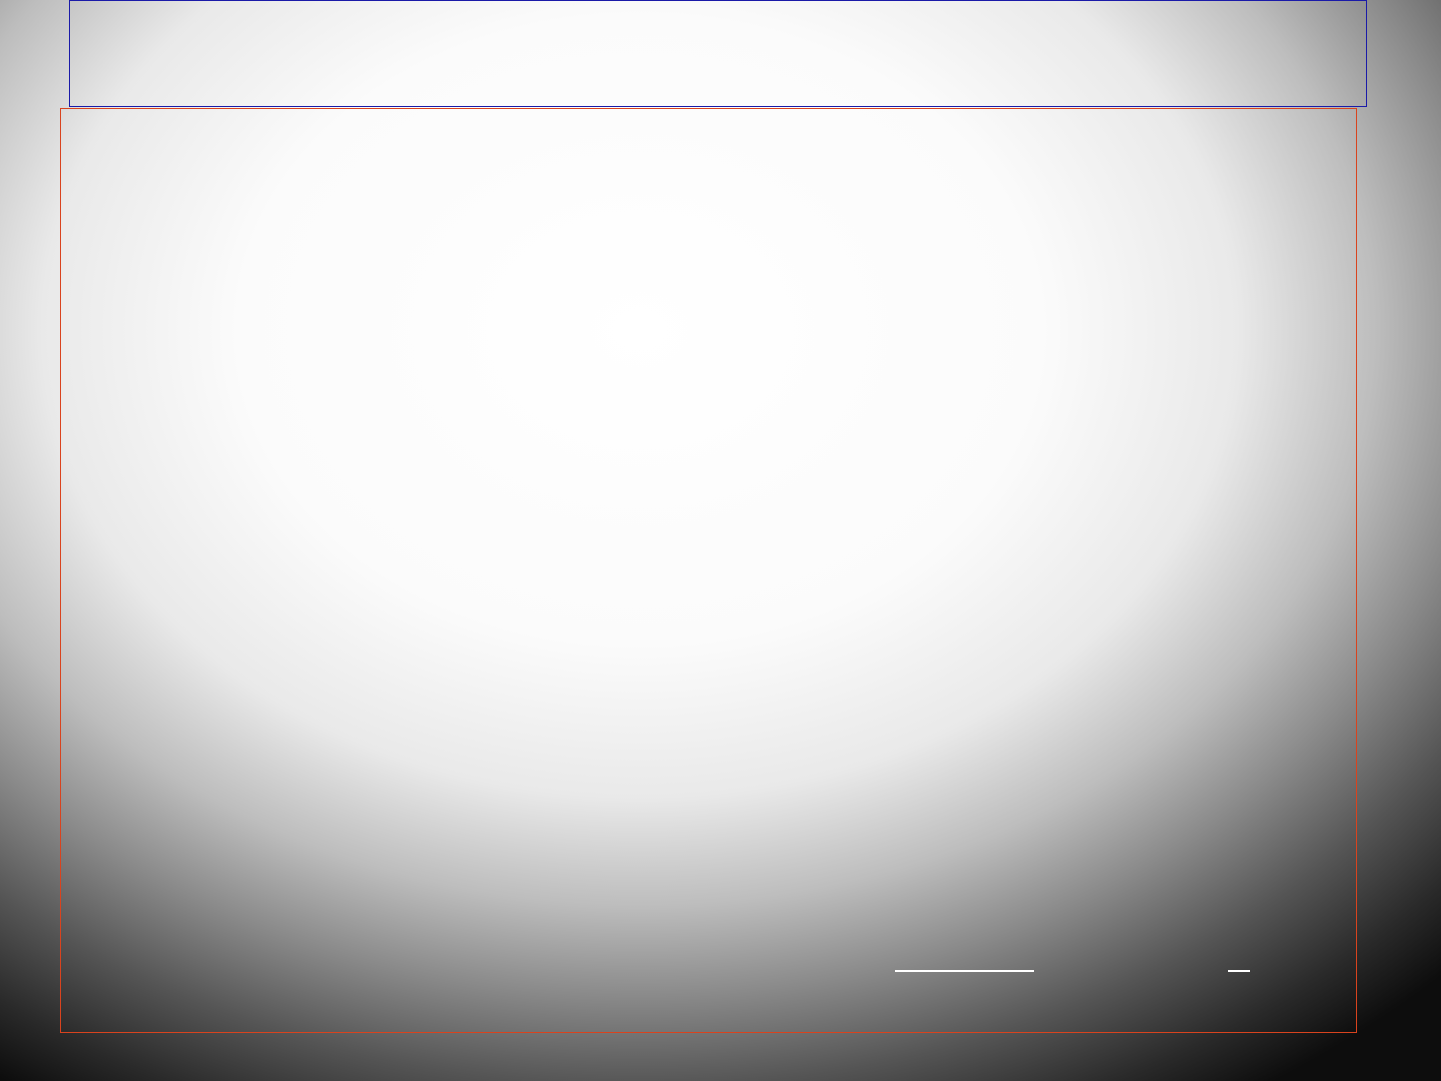 Image resolution: width=1441 pixels, height=1081 pixels. What do you see at coordinates (718, 53) in the screenshot?
I see `title-placeholder` at bounding box center [718, 53].